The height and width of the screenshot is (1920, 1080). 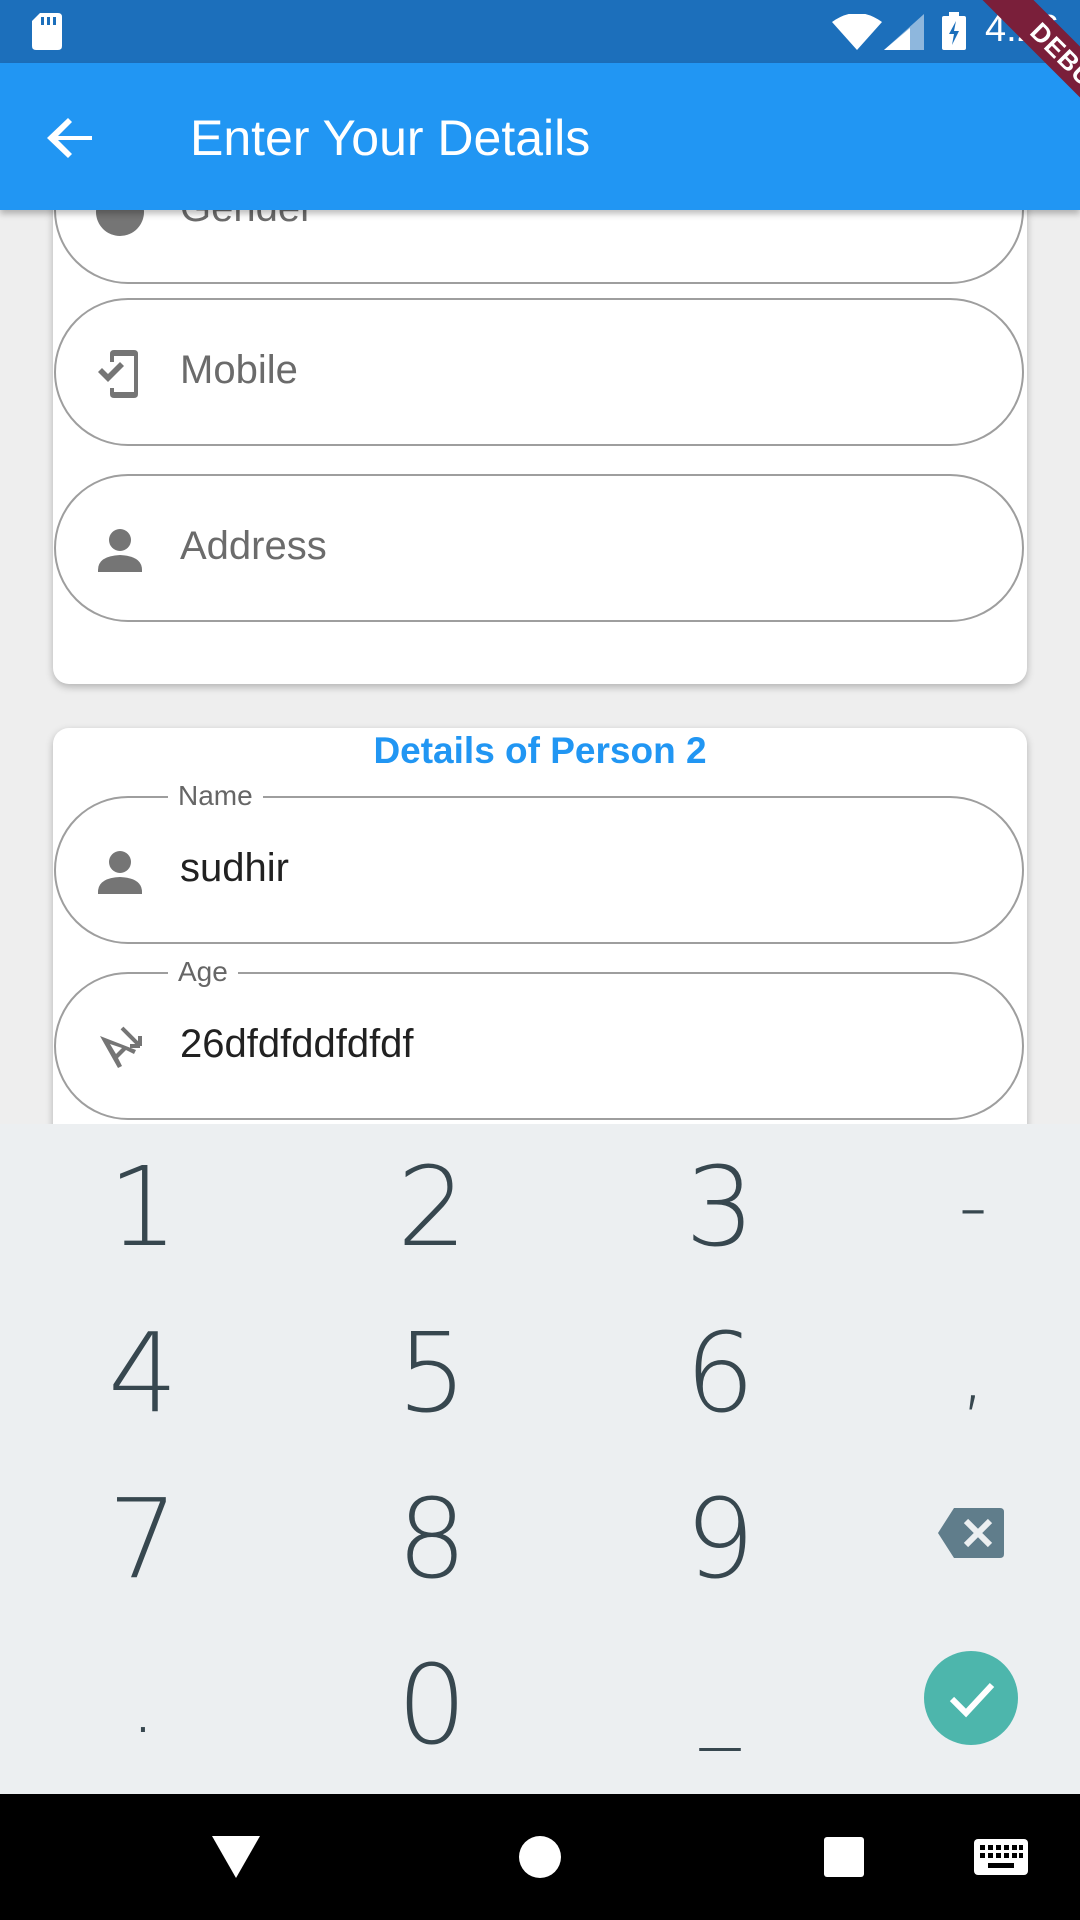 I want to click on key-1: 1, so click(x=143, y=1207).